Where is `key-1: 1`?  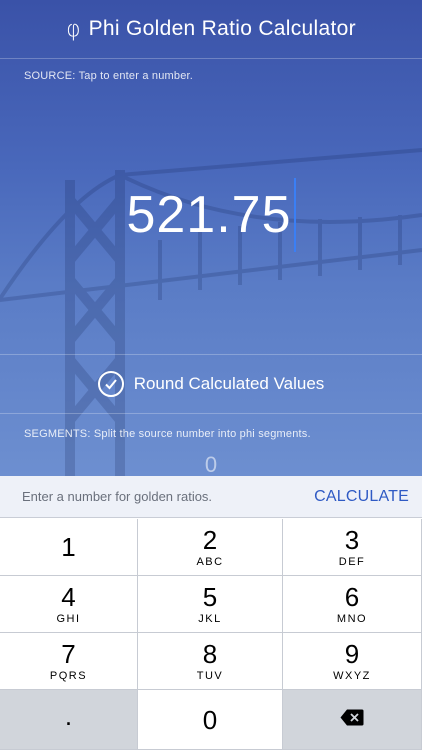
key-1: 1 is located at coordinates (69, 547).